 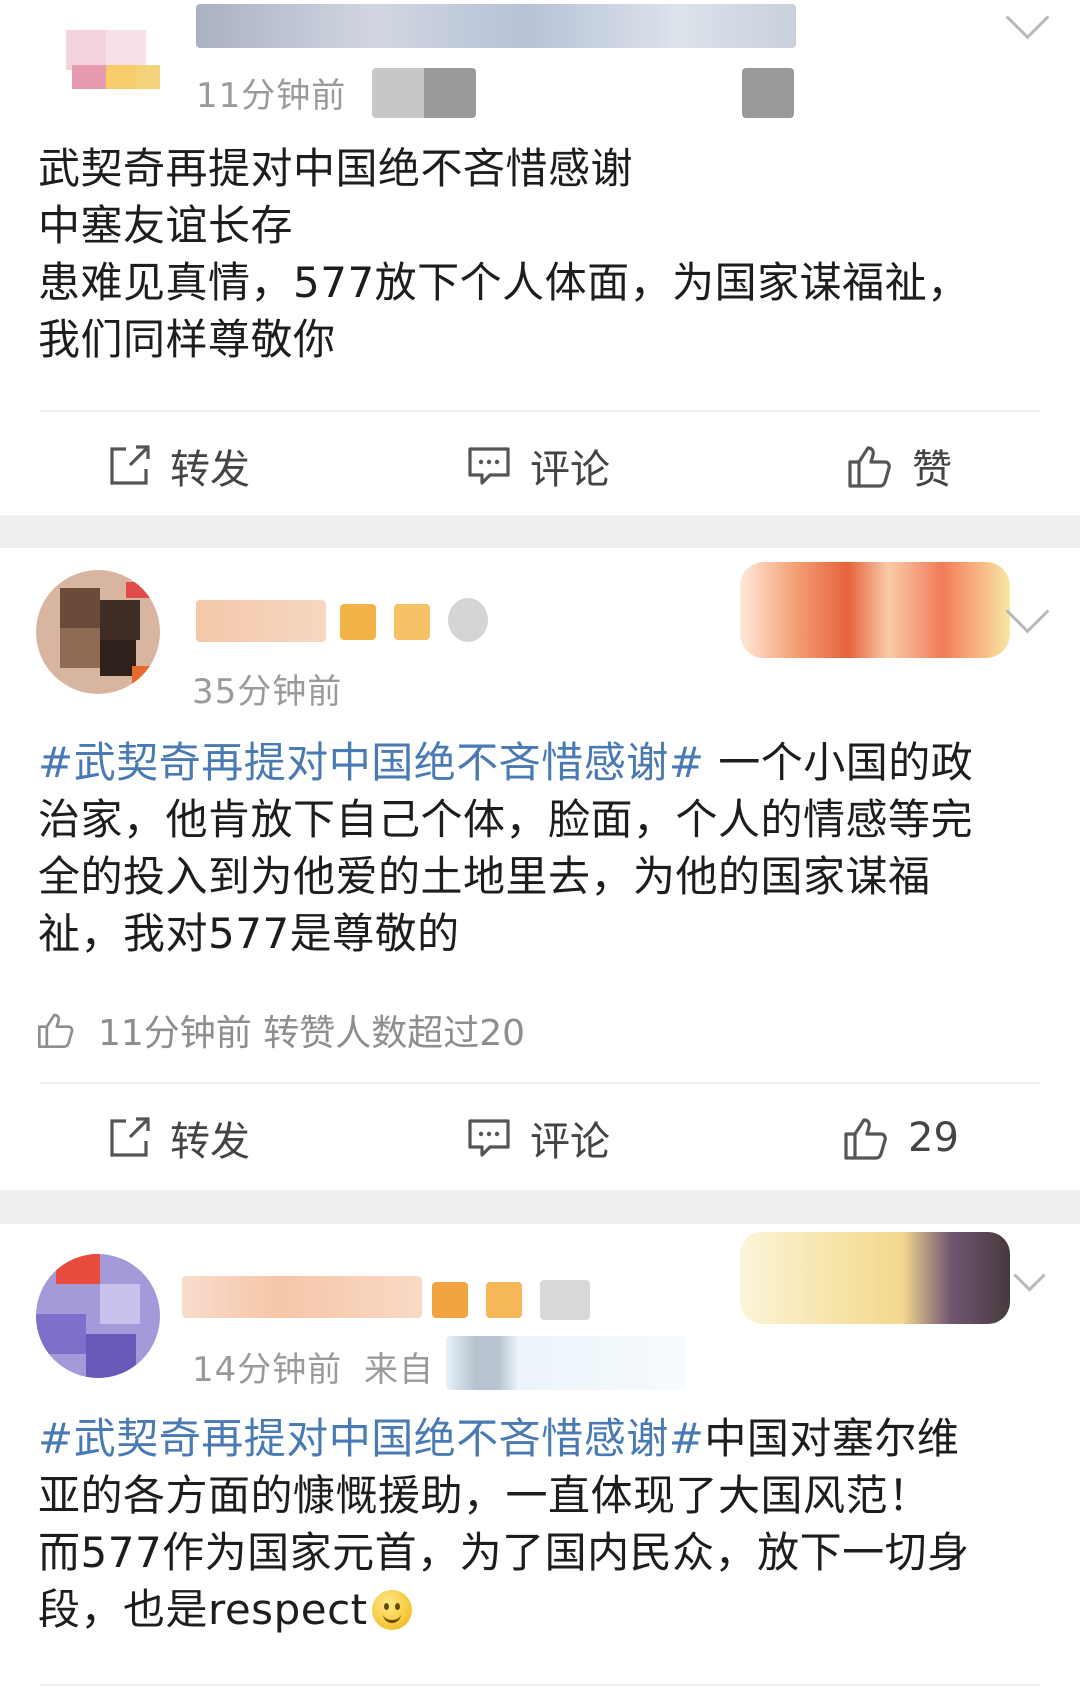 What do you see at coordinates (484, 1495) in the screenshot?
I see `content-line: 亚的各方面的慷慨援助，一直体现了大国风范！` at bounding box center [484, 1495].